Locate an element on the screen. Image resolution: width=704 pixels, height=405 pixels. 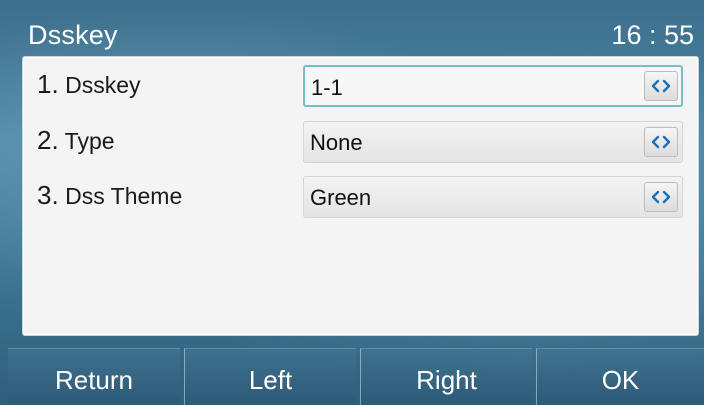
softkey-bar: Return Left Right OK is located at coordinates (356, 376).